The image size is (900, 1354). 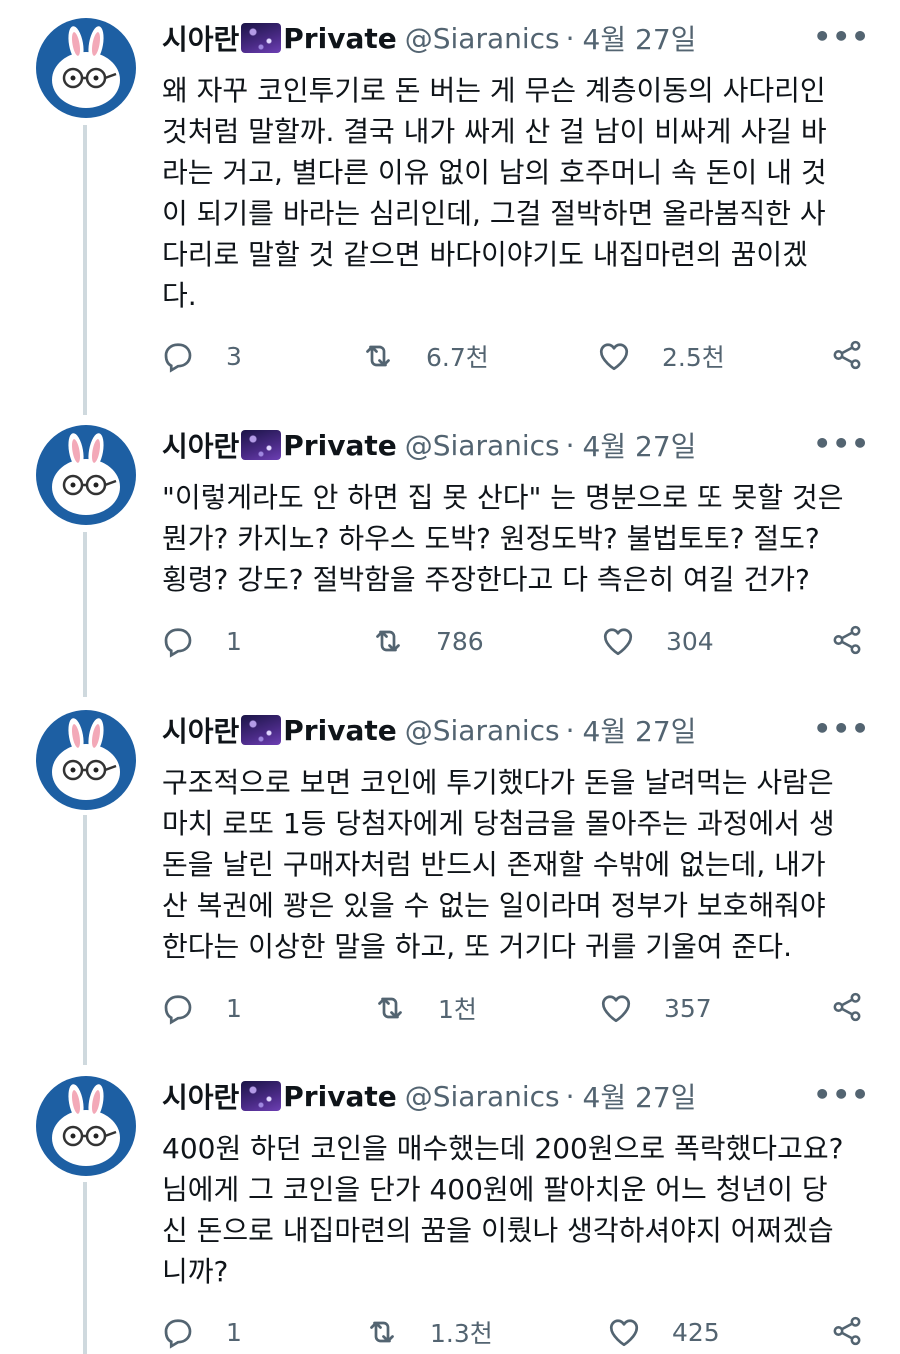 What do you see at coordinates (696, 1332) in the screenshot?
I see `like-count: 425` at bounding box center [696, 1332].